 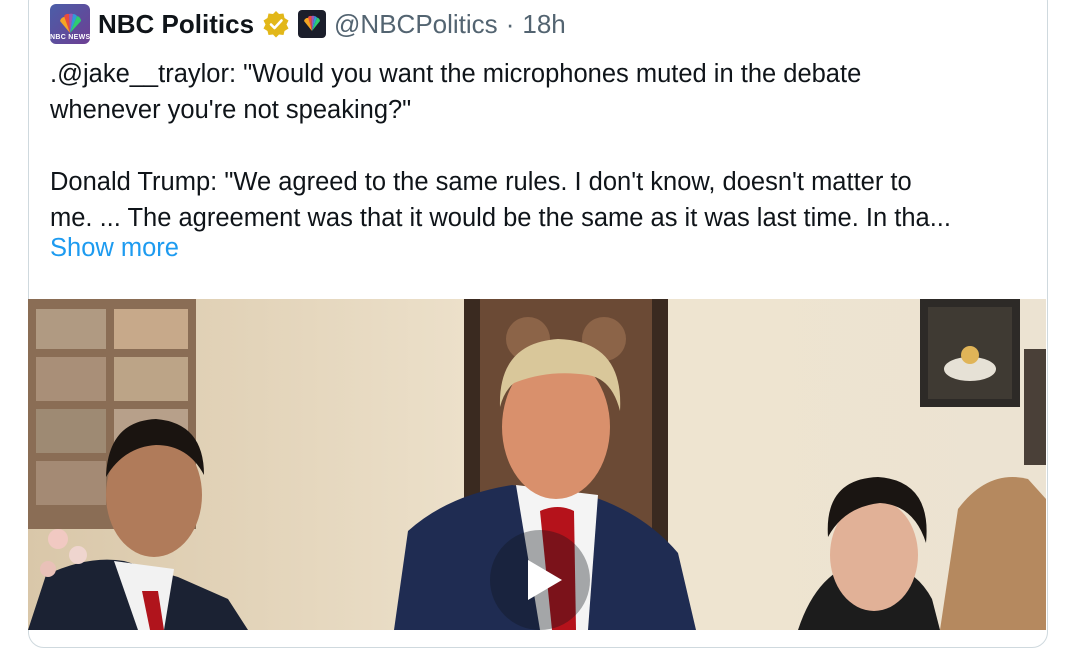 I want to click on play-icon, so click(x=540, y=580).